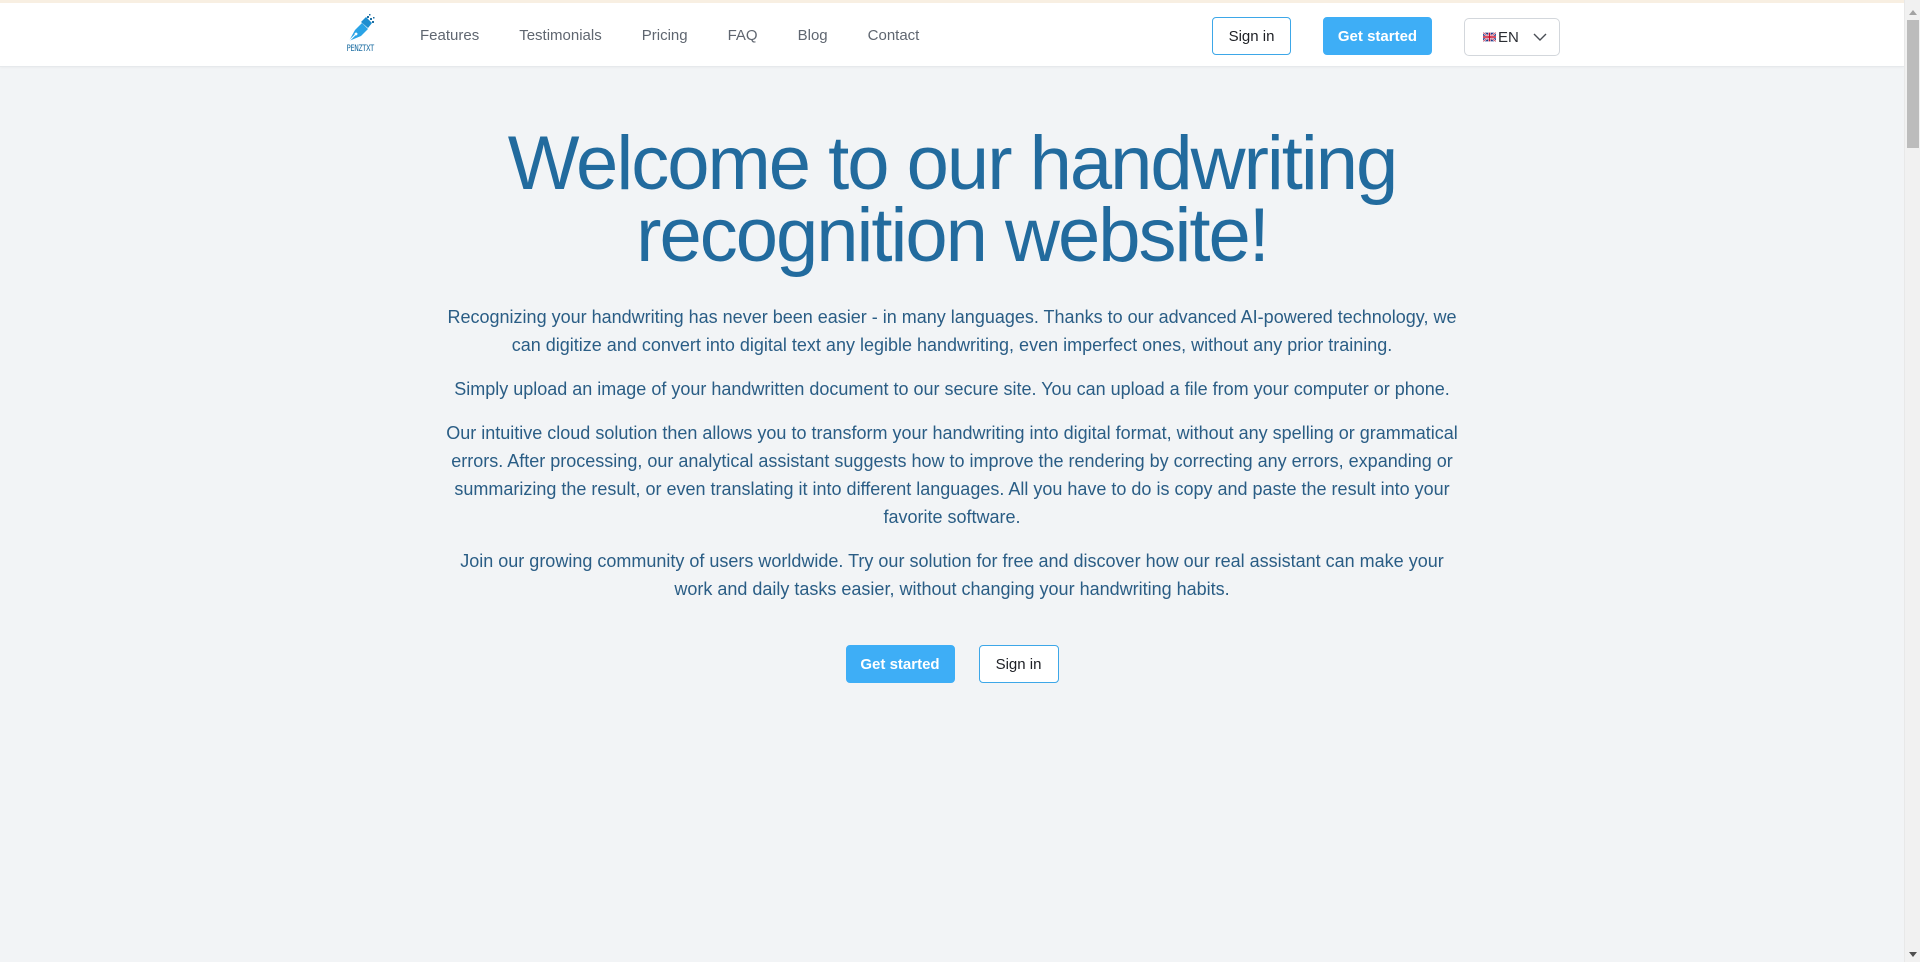  I want to click on hero-cta-group: Get started Sign in, so click(952, 664).